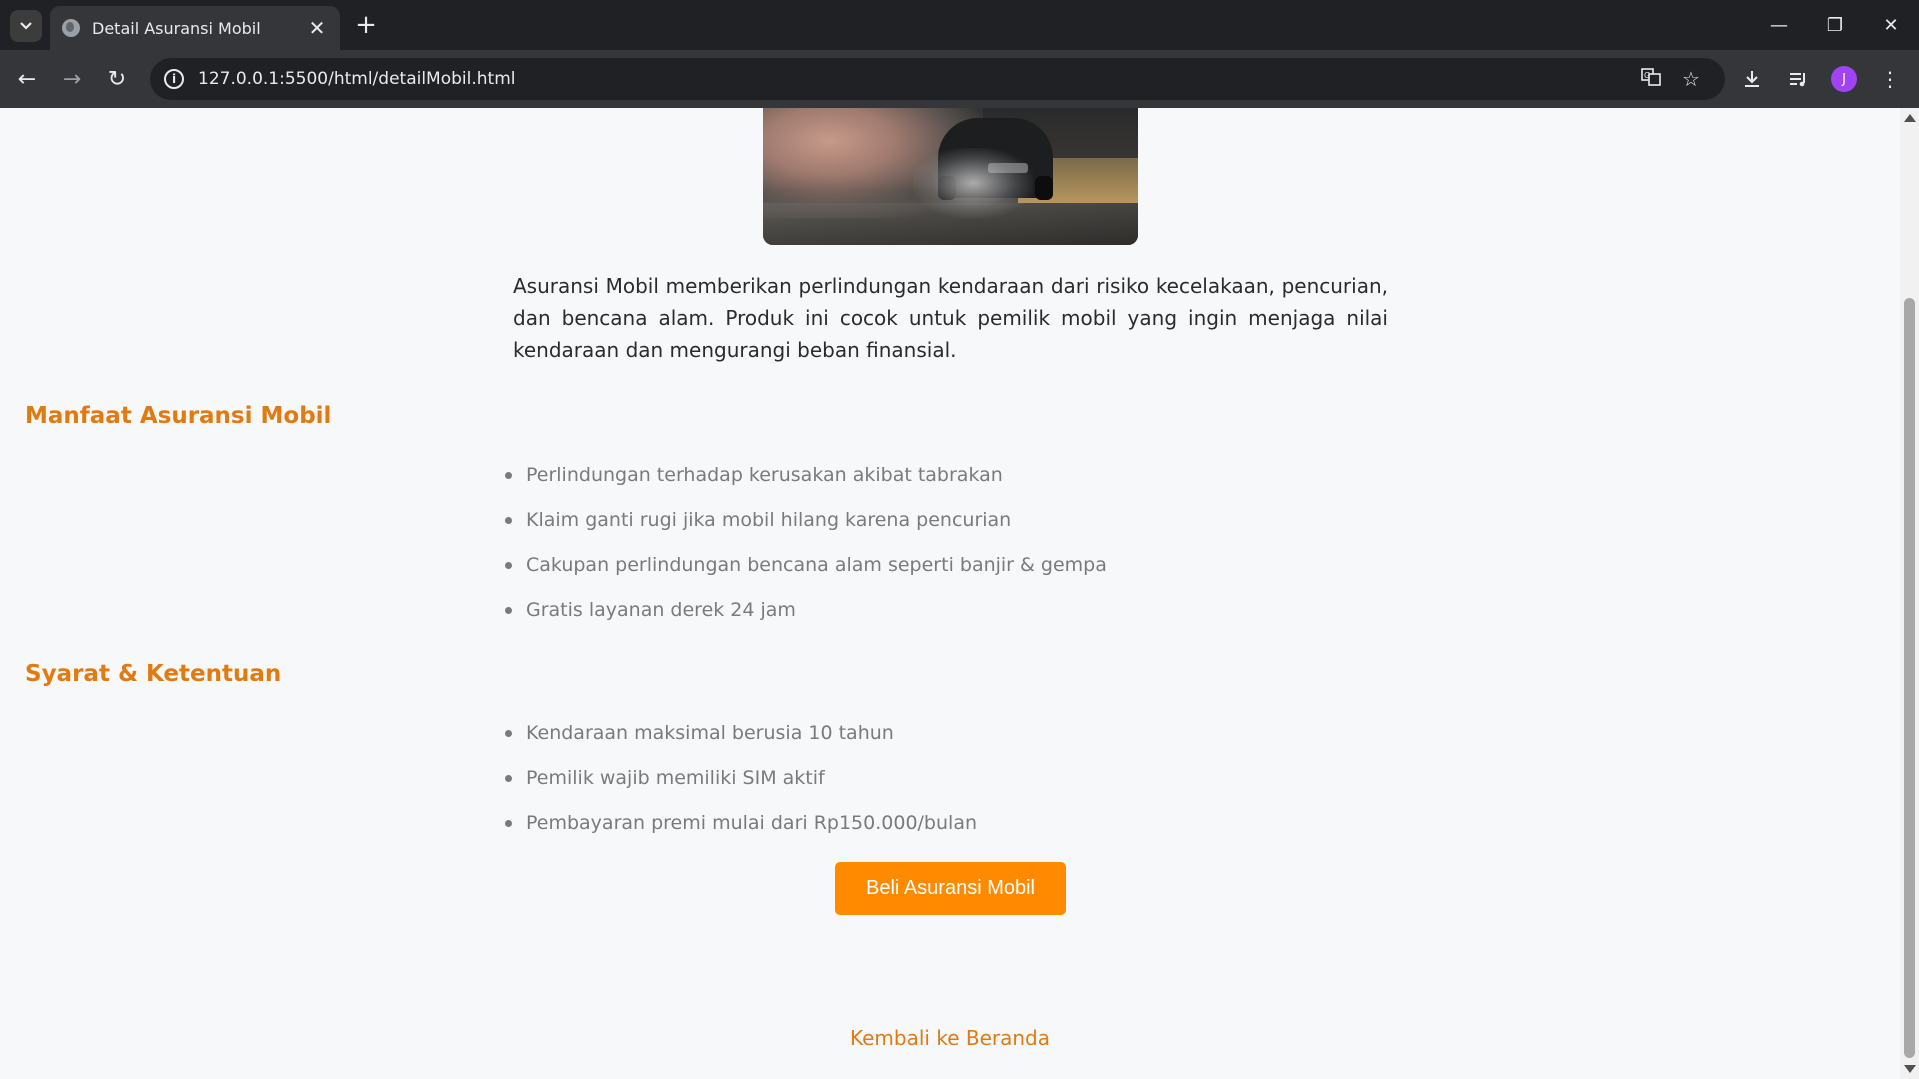  I want to click on profile-button: J, so click(1844, 79).